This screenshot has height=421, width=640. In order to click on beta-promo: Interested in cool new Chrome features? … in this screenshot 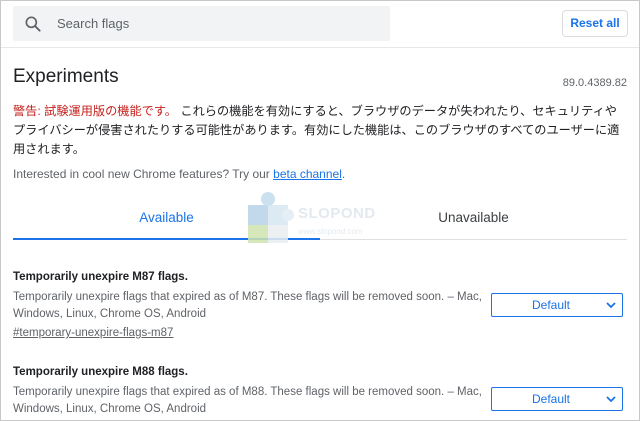, I will do `click(179, 174)`.